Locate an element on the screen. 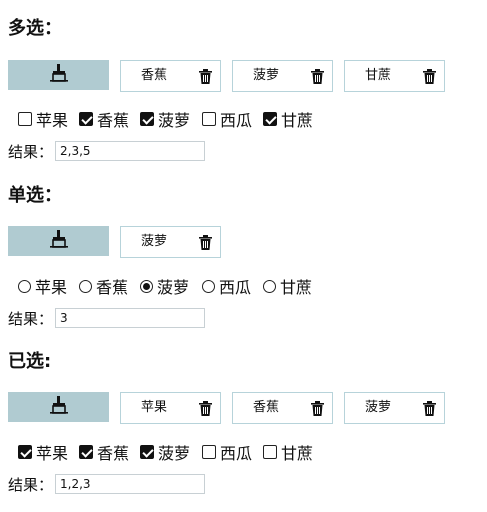 The image size is (487, 512). single-select-title: 单选： is located at coordinates (35, 195).